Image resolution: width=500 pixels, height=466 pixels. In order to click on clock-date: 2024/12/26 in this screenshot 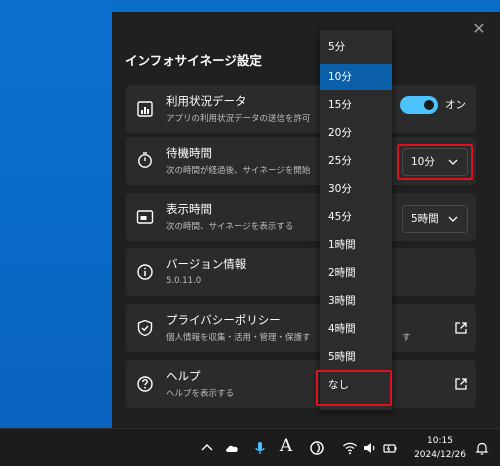, I will do `click(440, 455)`.